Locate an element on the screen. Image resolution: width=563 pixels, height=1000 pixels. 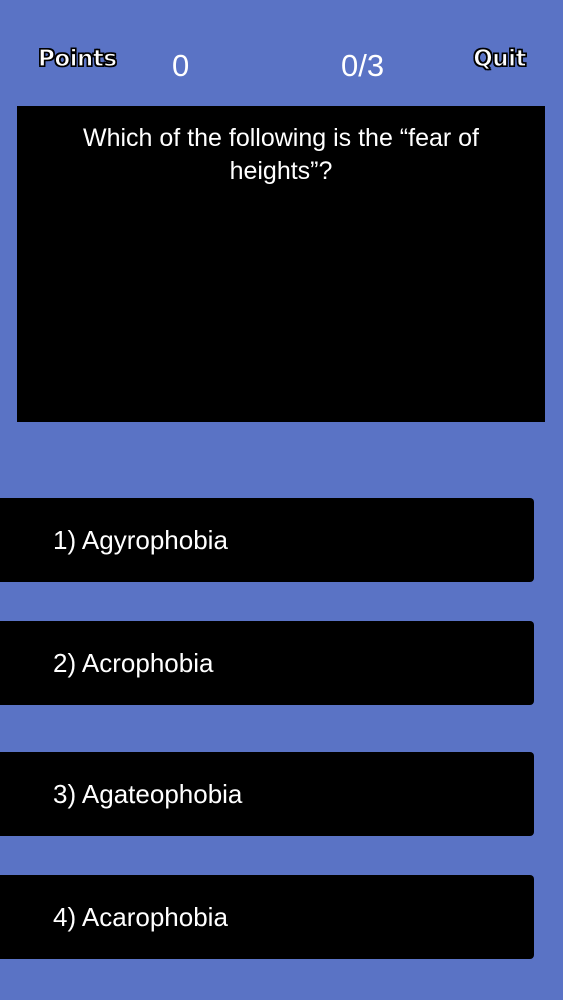
hud-bar: Points 0 0/3 Quit is located at coordinates (281, 65).